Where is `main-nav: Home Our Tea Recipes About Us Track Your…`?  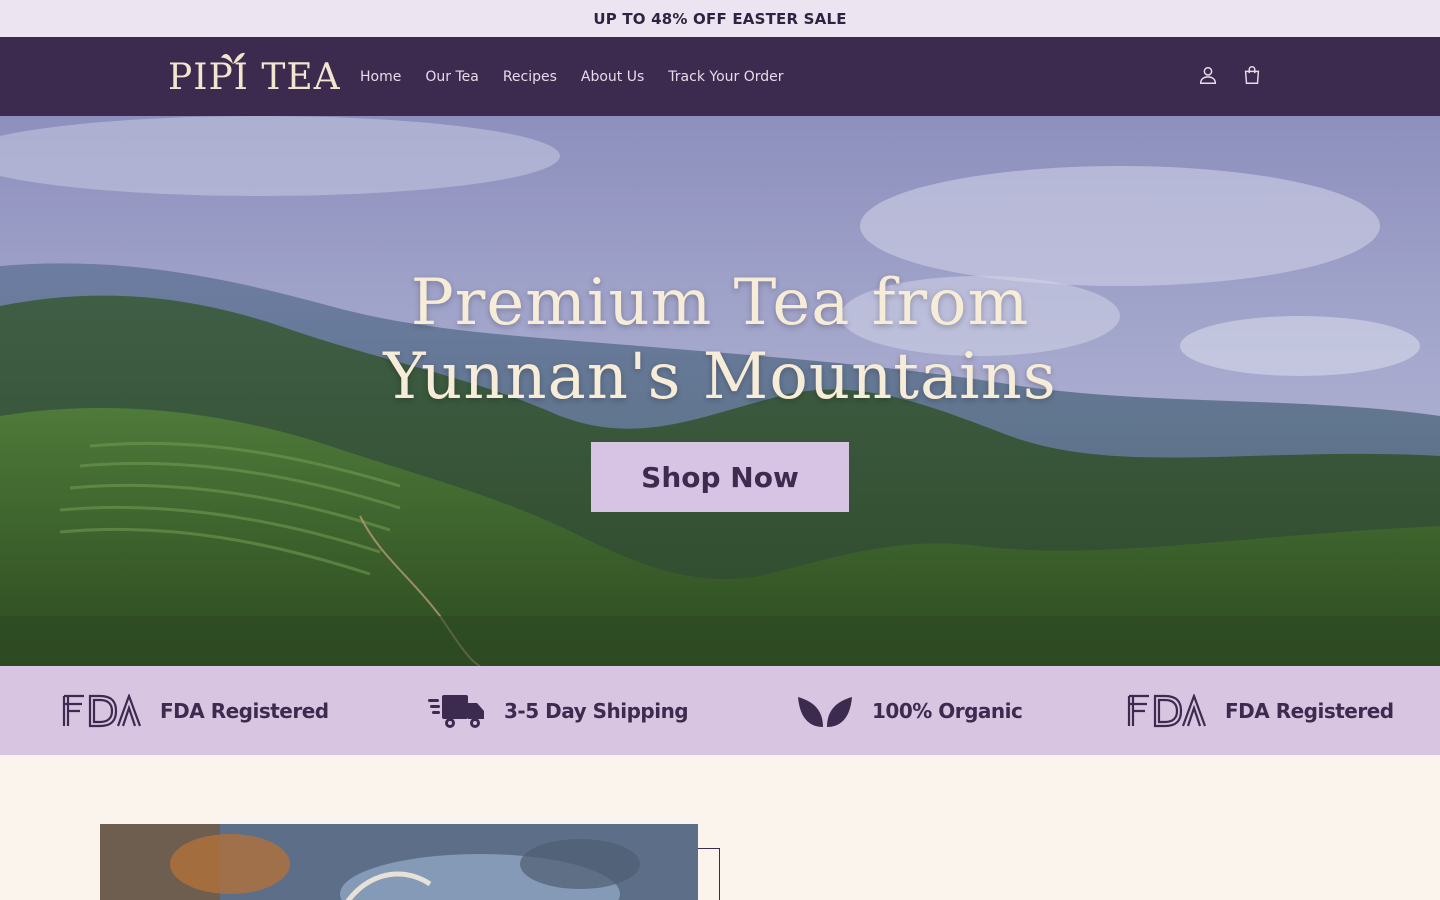 main-nav: Home Our Tea Recipes About Us Track Your… is located at coordinates (572, 76).